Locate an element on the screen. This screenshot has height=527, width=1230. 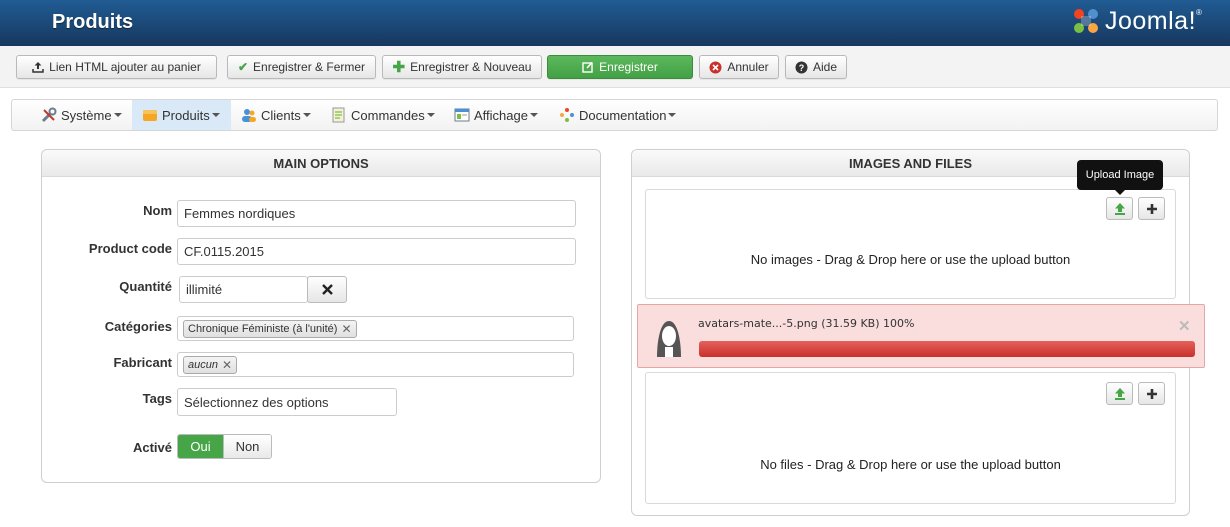
menu-item-documentation: Documentation is located at coordinates (618, 115).